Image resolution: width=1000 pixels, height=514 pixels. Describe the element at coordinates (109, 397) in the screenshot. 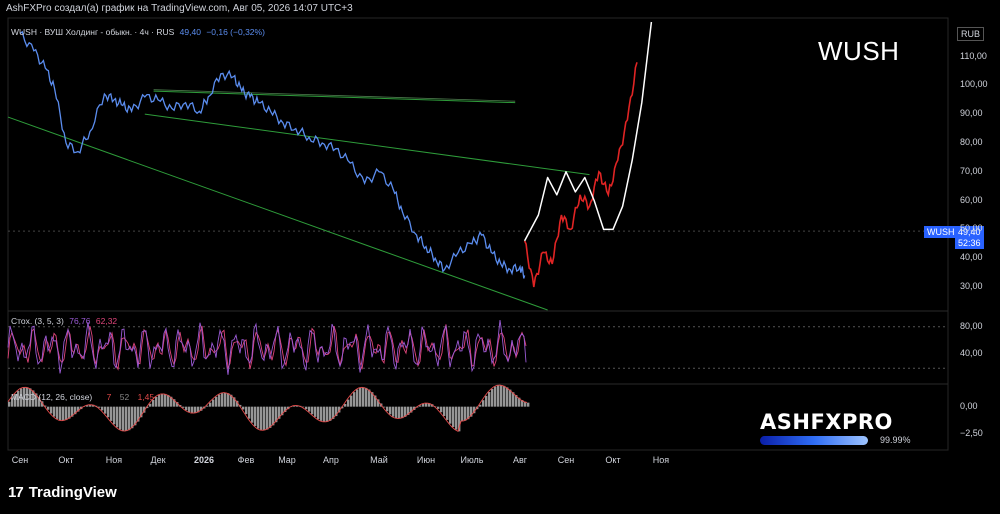

I see `macd-value-1: 7` at that location.